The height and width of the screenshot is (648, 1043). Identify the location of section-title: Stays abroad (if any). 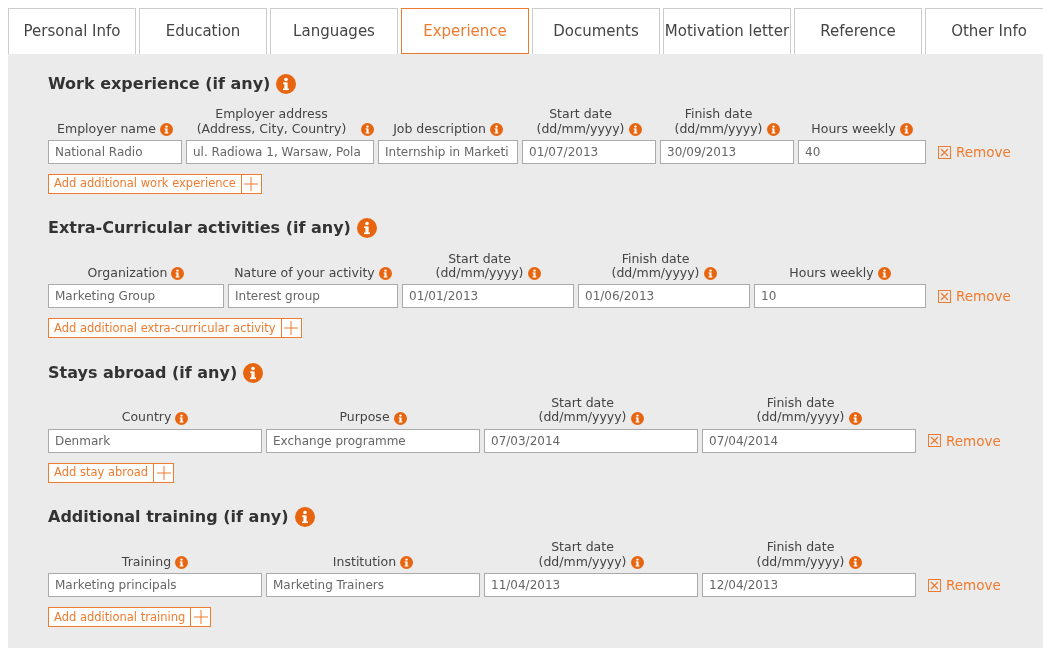
(143, 372).